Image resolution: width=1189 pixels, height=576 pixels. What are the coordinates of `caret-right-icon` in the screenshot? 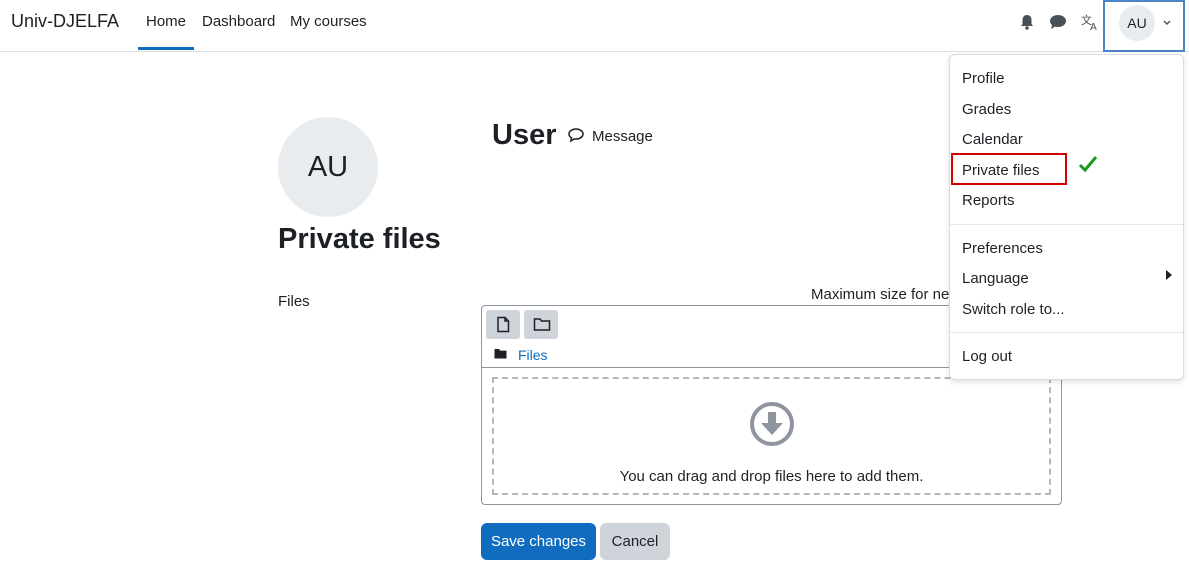 It's located at (1169, 275).